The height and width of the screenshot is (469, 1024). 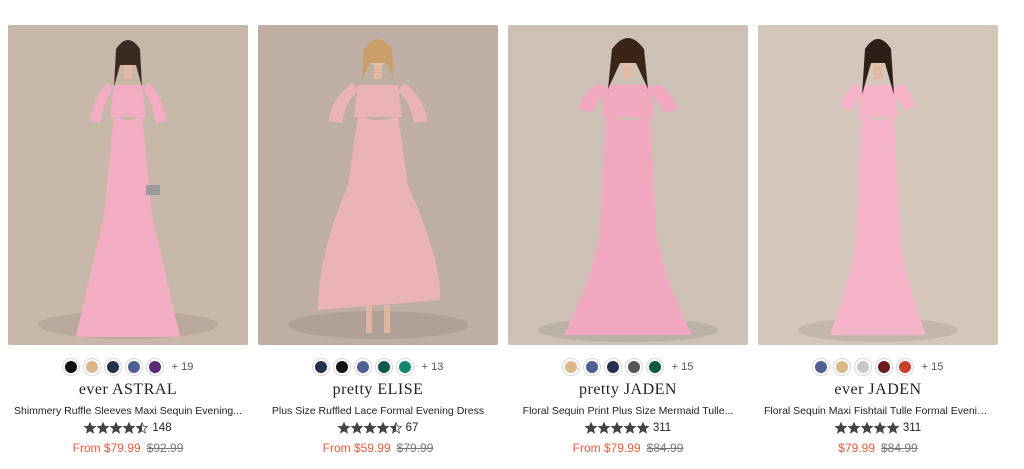 What do you see at coordinates (856, 448) in the screenshot?
I see `price-current: $79.99` at bounding box center [856, 448].